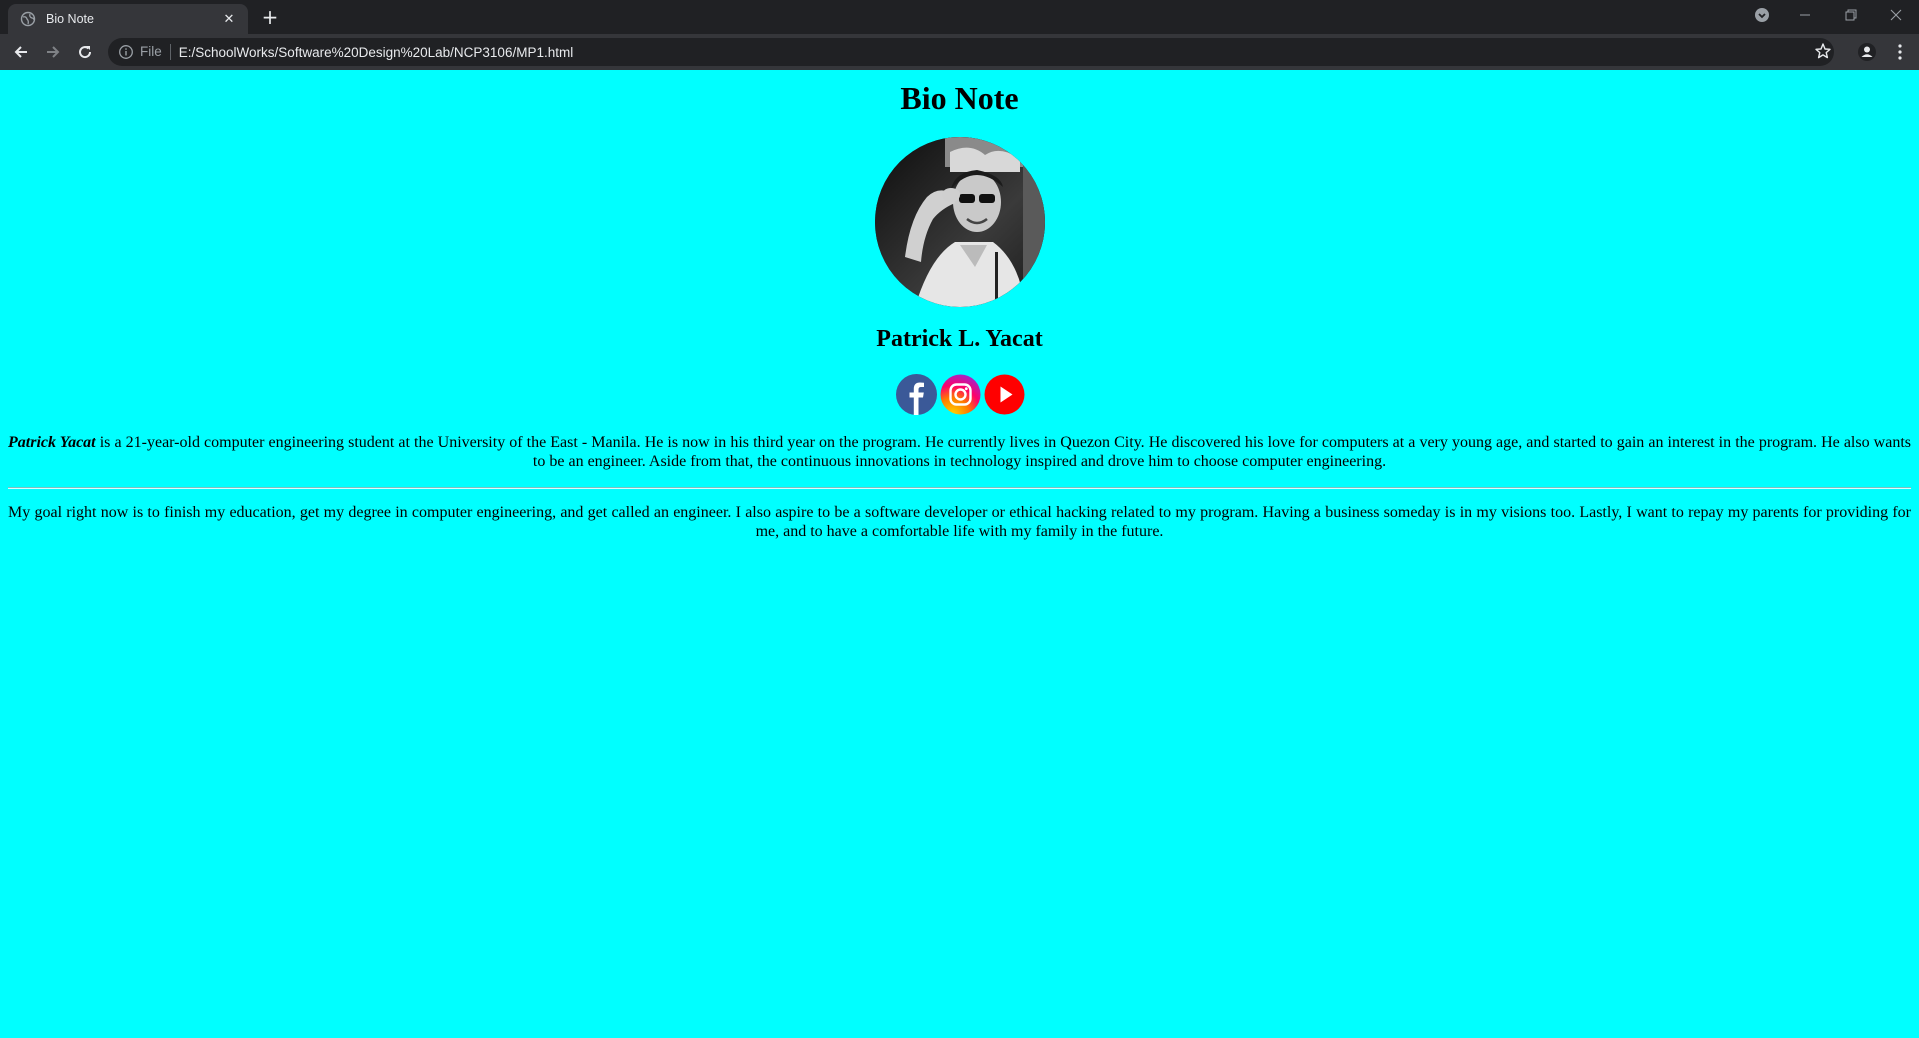 The width and height of the screenshot is (1919, 1038). What do you see at coordinates (21, 52) in the screenshot?
I see `back-arrow-icon` at bounding box center [21, 52].